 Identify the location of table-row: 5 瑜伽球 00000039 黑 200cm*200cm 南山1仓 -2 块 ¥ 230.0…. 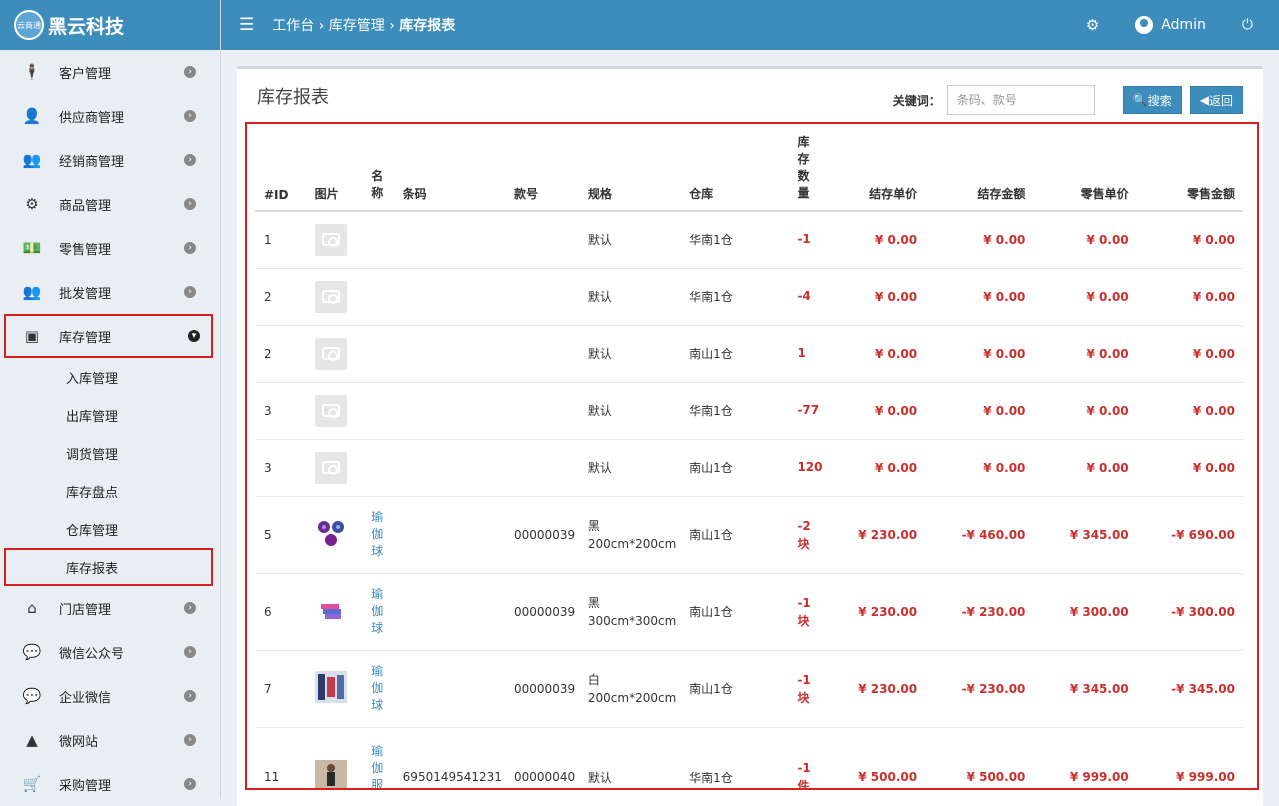
(749, 534).